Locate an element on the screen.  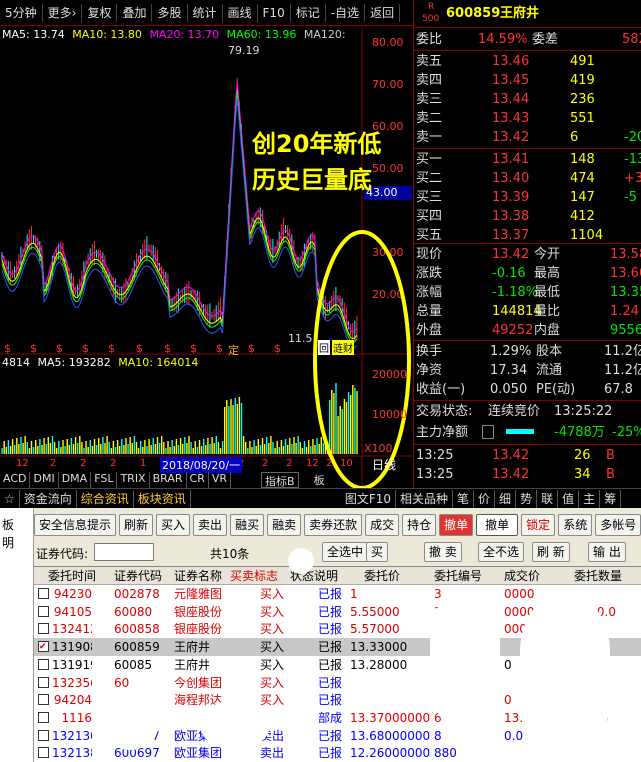
tab-fund-flow: 资金流向 is located at coordinates (48, 498).